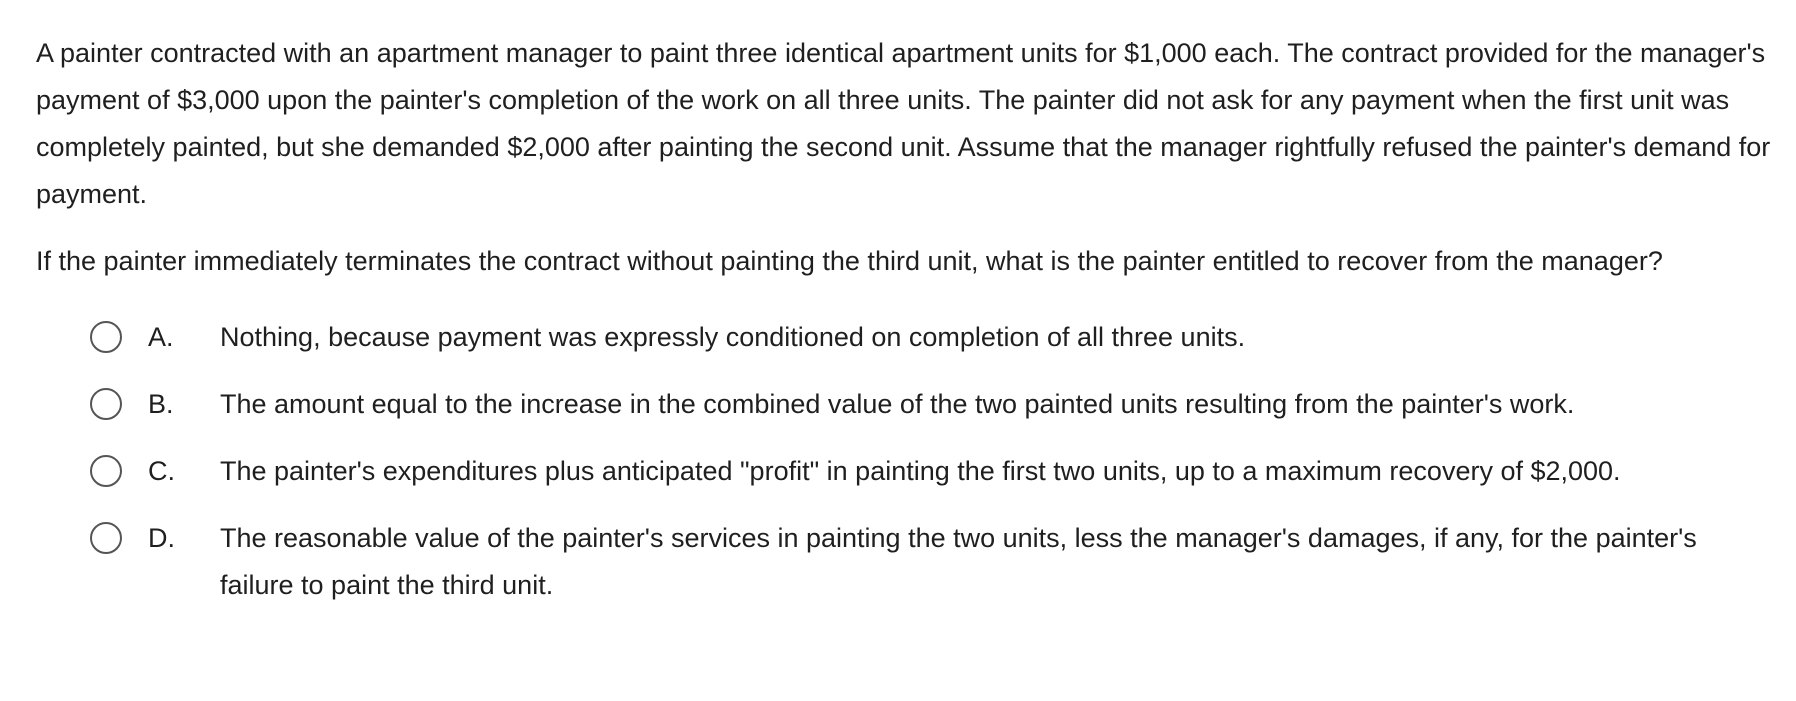  Describe the element at coordinates (161, 538) in the screenshot. I see `option-letter: D.` at that location.